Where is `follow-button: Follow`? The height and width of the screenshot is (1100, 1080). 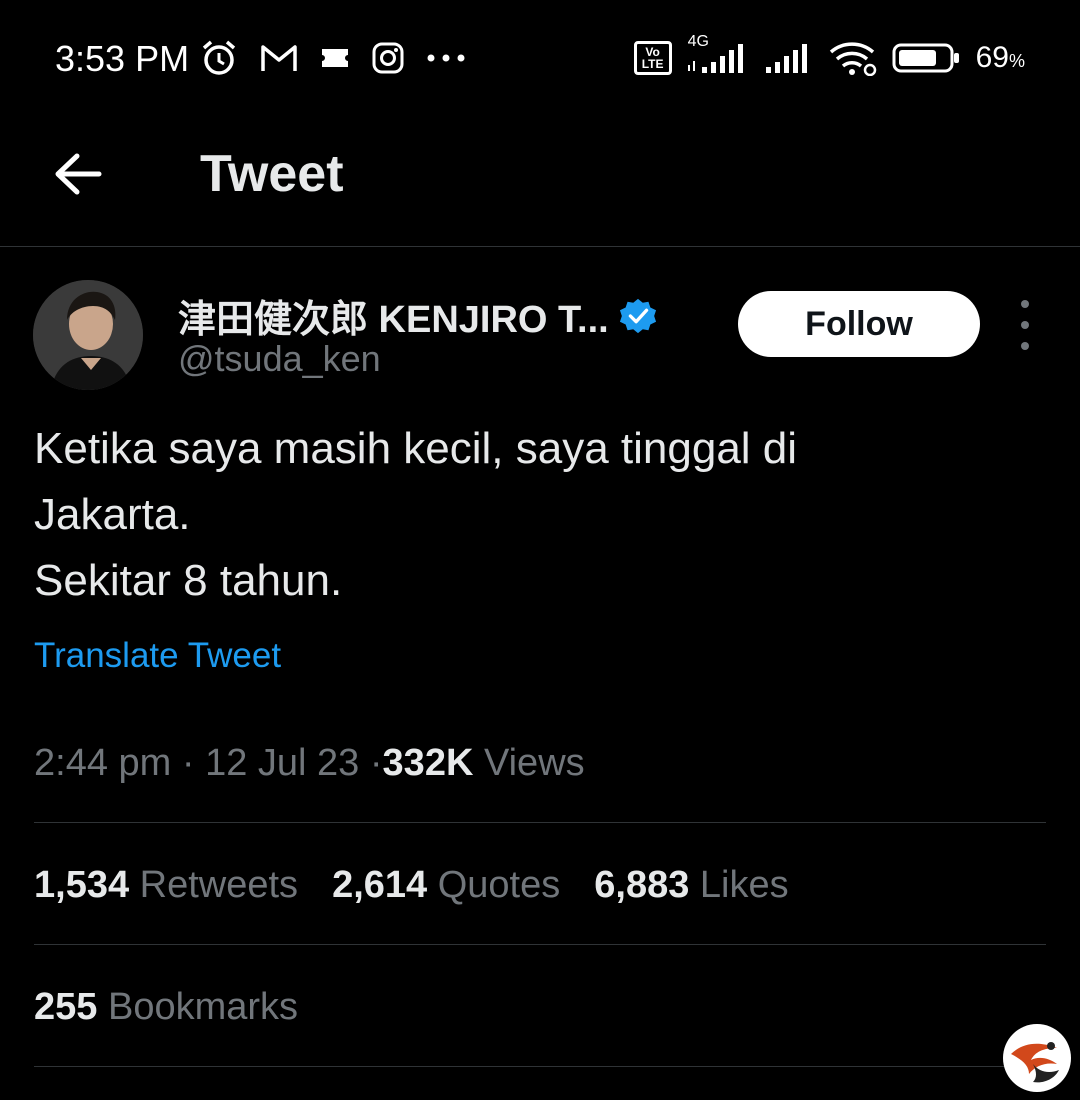
follow-button: Follow is located at coordinates (859, 324).